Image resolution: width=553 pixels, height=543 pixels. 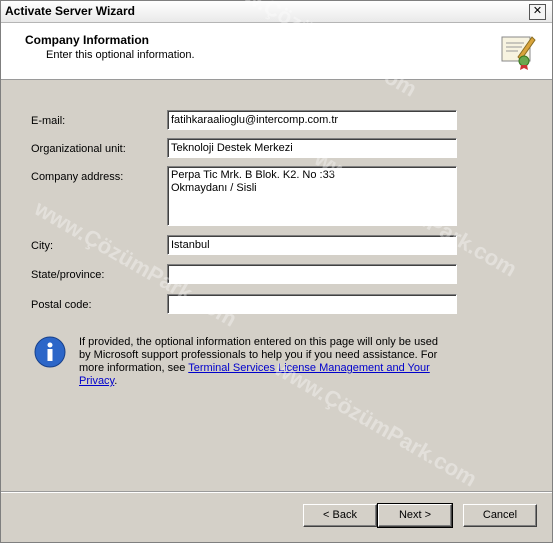 I want to click on state-label: State/province:, so click(x=68, y=275).